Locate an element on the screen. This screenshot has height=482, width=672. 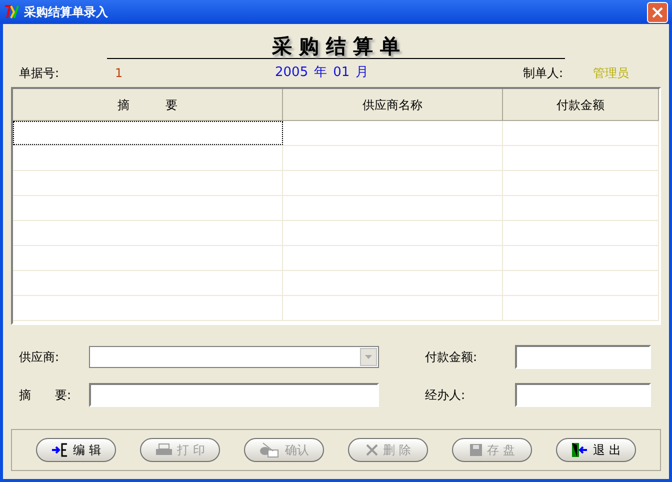
month-value: 01 is located at coordinates (341, 73).